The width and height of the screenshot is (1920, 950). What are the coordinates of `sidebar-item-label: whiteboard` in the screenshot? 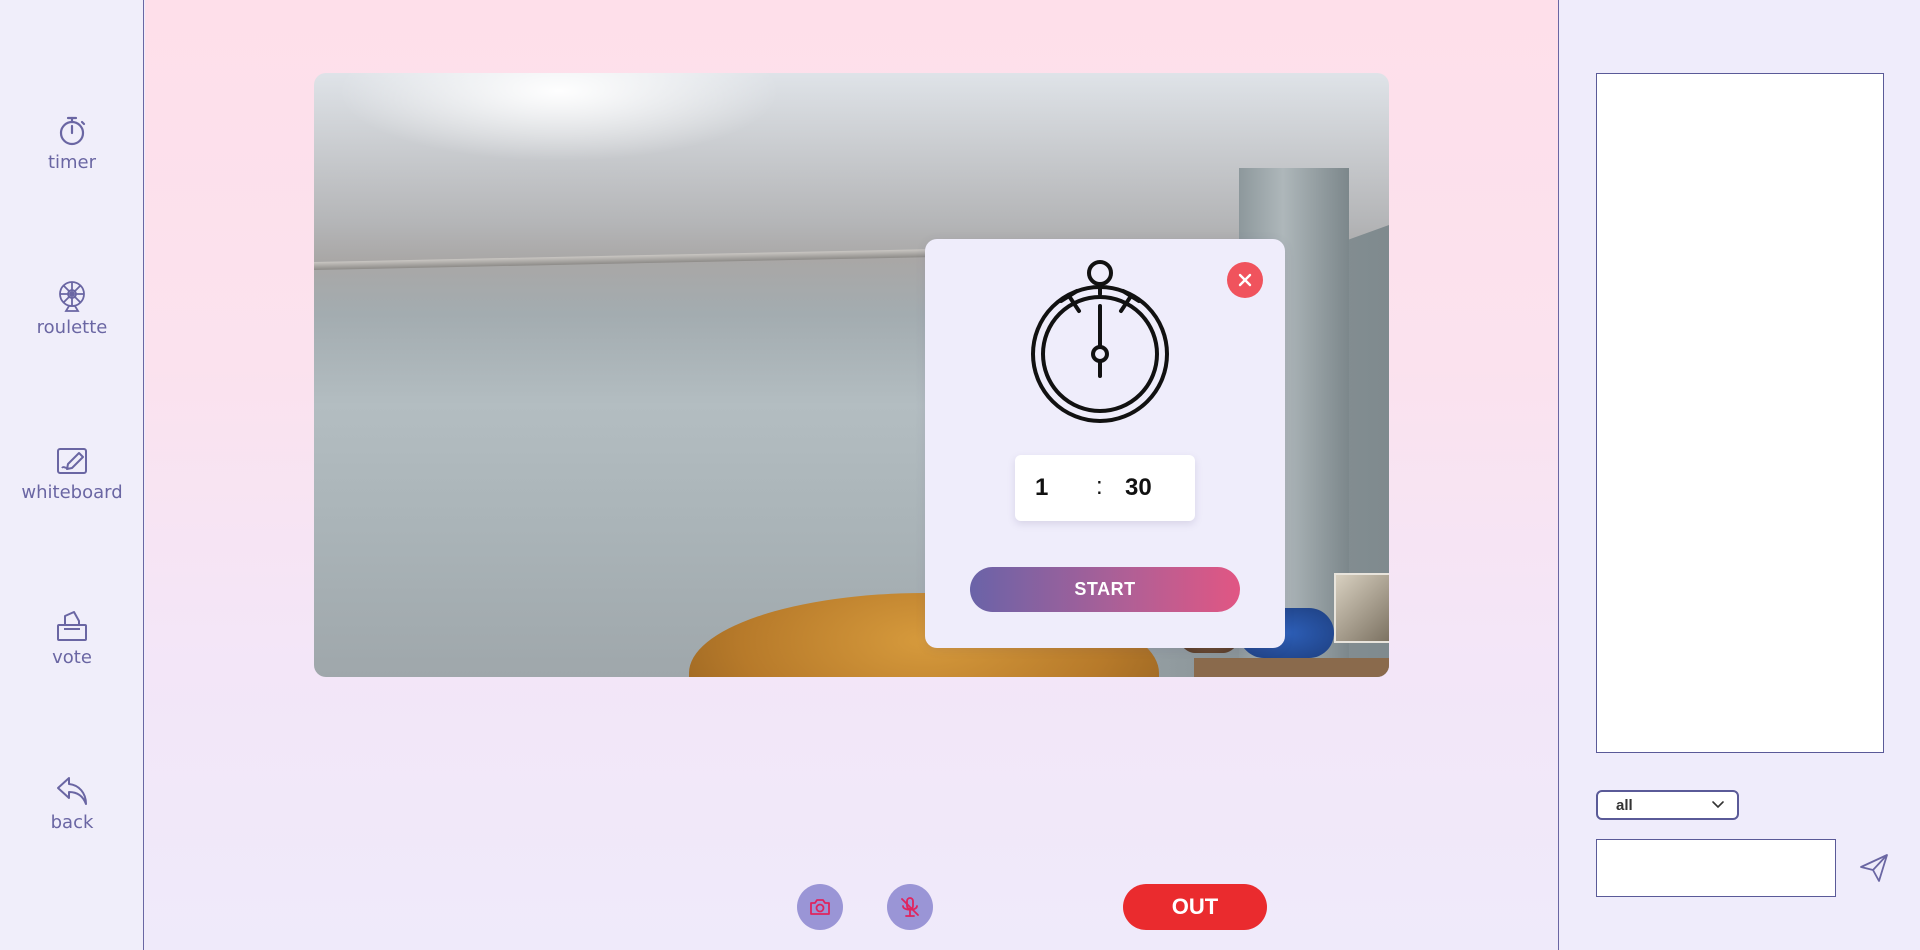 It's located at (72, 492).